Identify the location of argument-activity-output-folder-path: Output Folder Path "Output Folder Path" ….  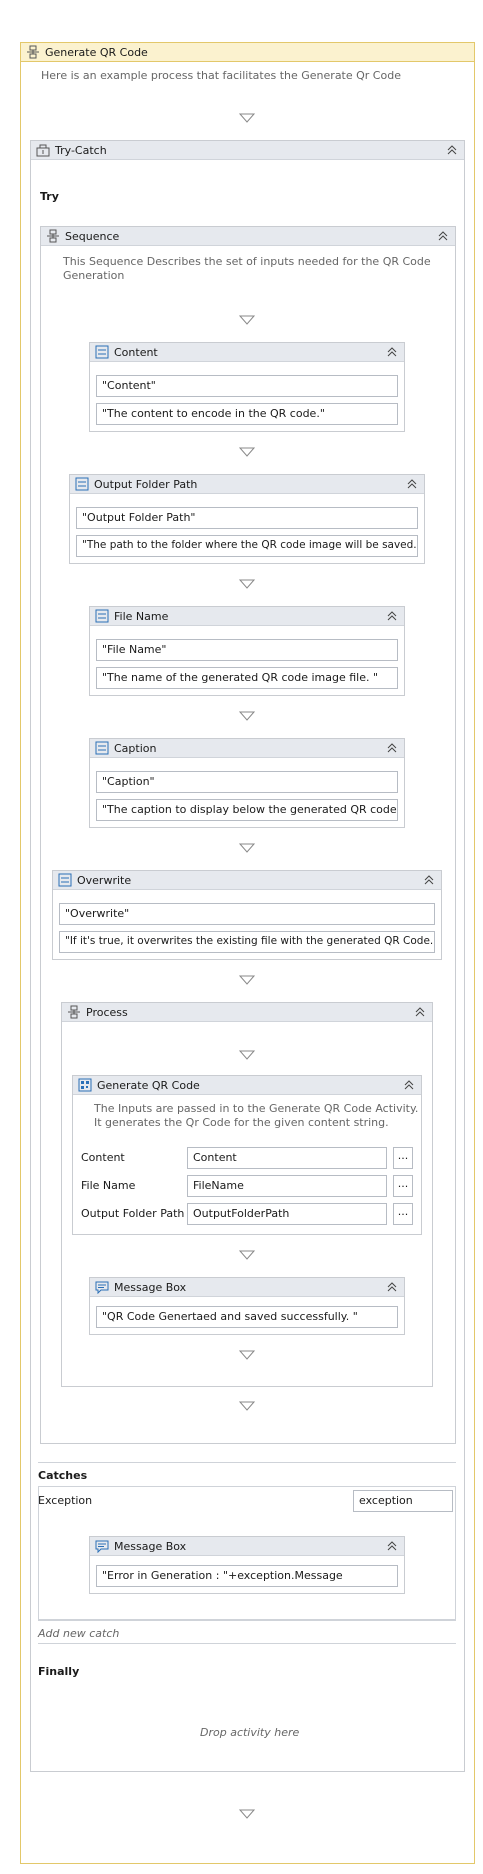
(247, 519).